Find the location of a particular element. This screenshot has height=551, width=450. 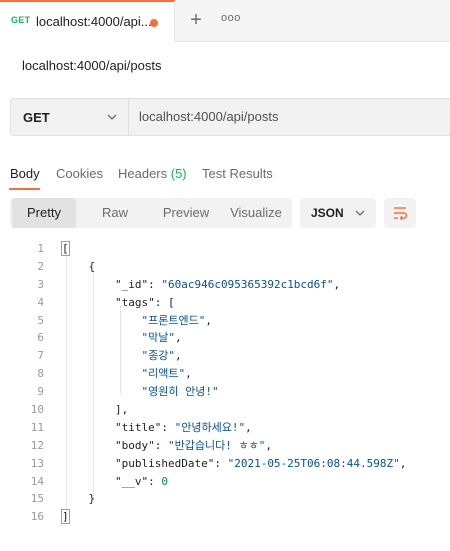

code-text: } is located at coordinates (79, 499).